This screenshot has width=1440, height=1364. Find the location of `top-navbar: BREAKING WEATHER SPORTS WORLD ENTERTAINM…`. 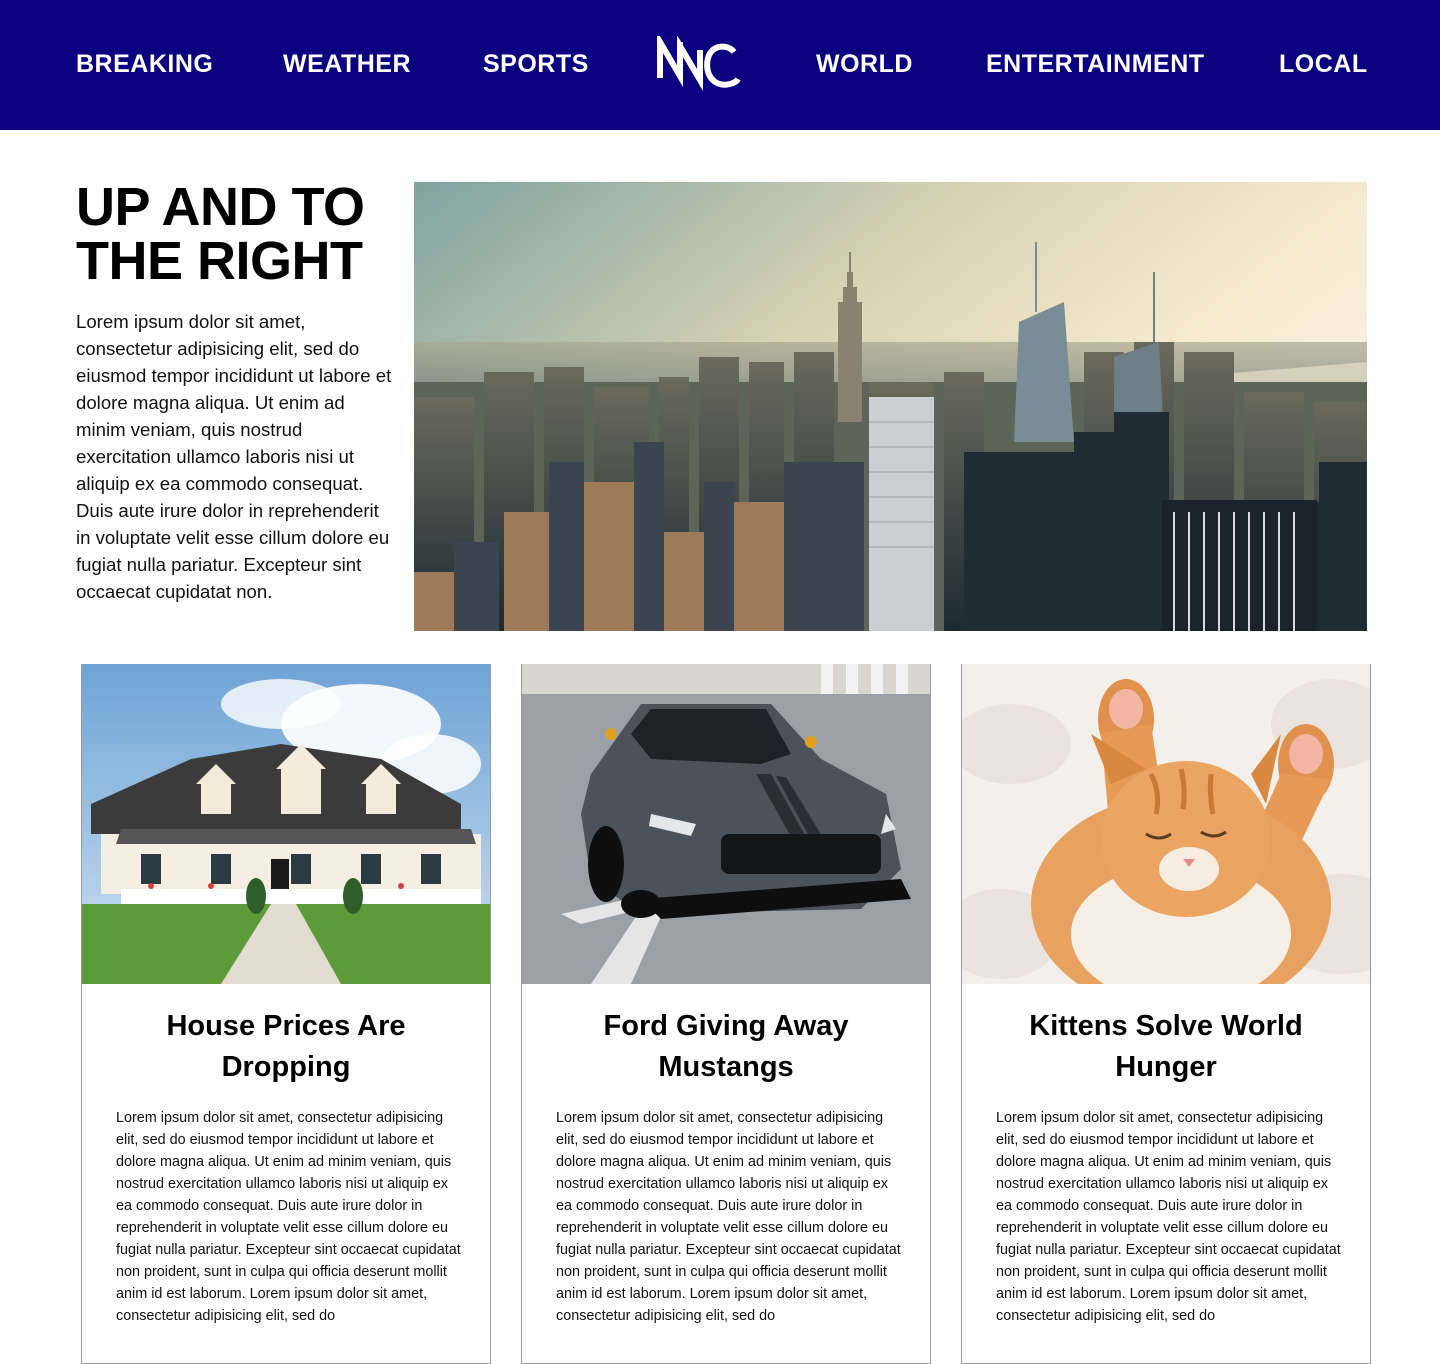

top-navbar: BREAKING WEATHER SPORTS WORLD ENTERTAINM… is located at coordinates (720, 65).